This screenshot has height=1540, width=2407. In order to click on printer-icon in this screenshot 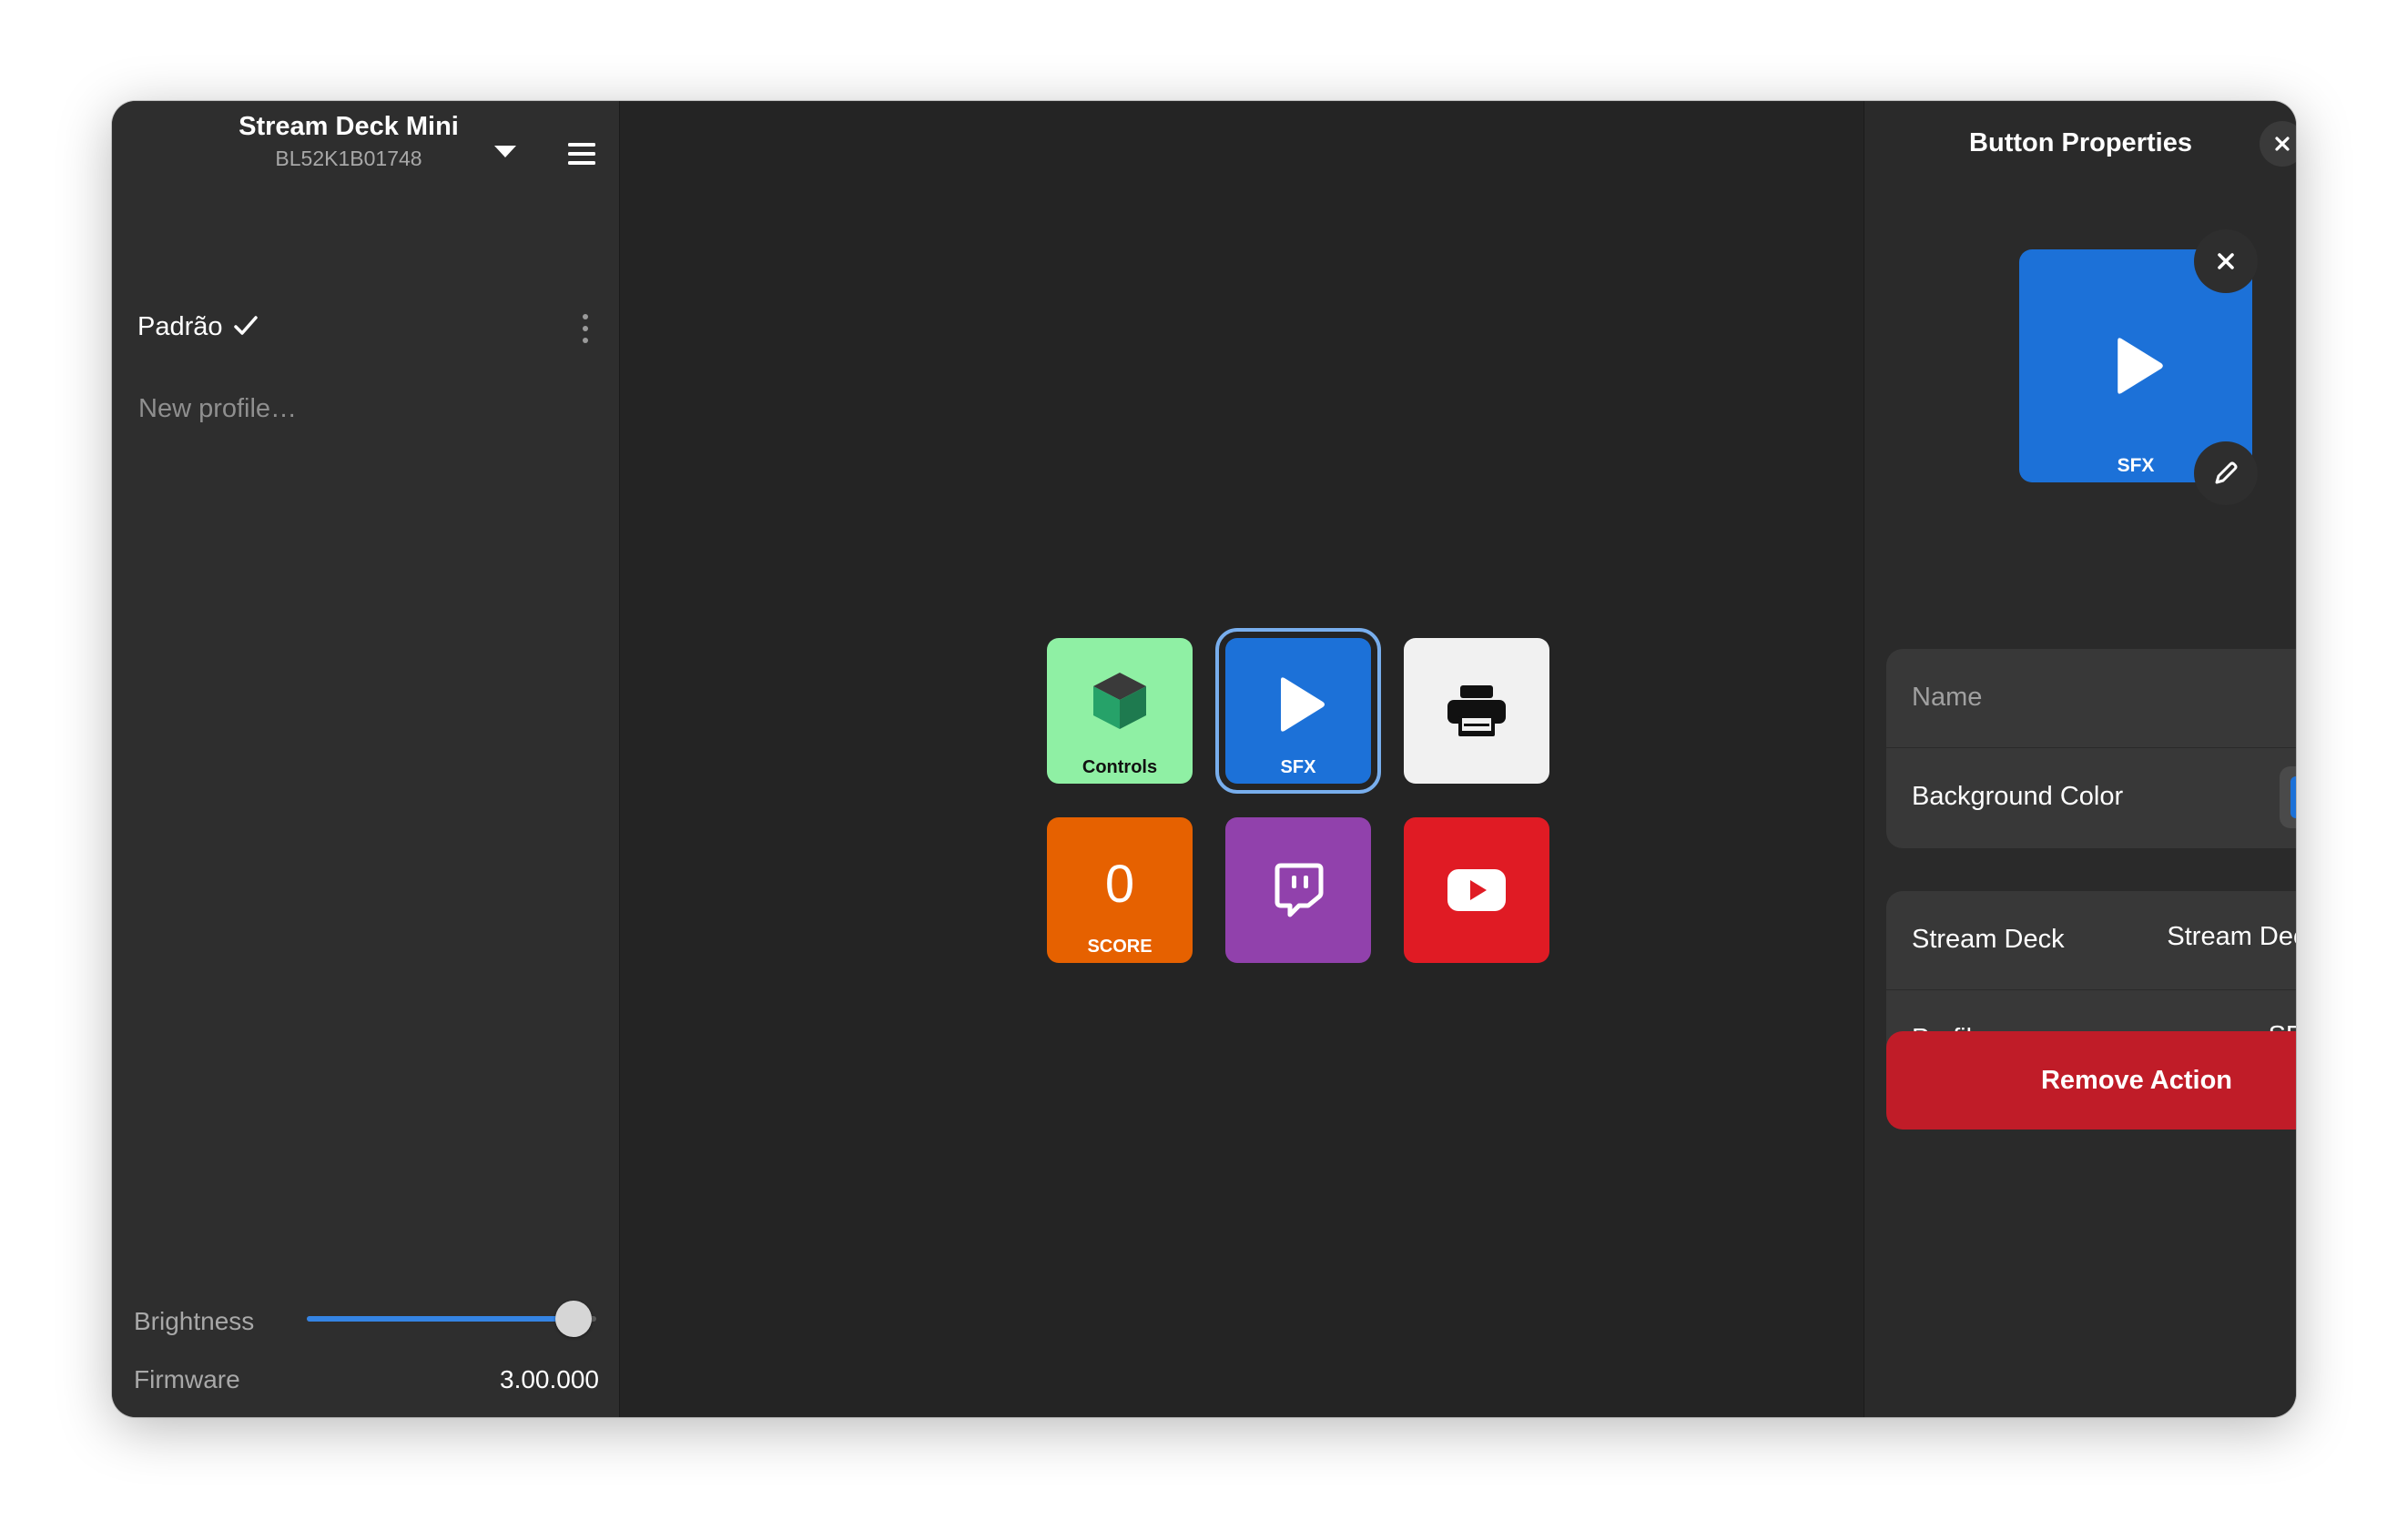, I will do `click(1476, 710)`.